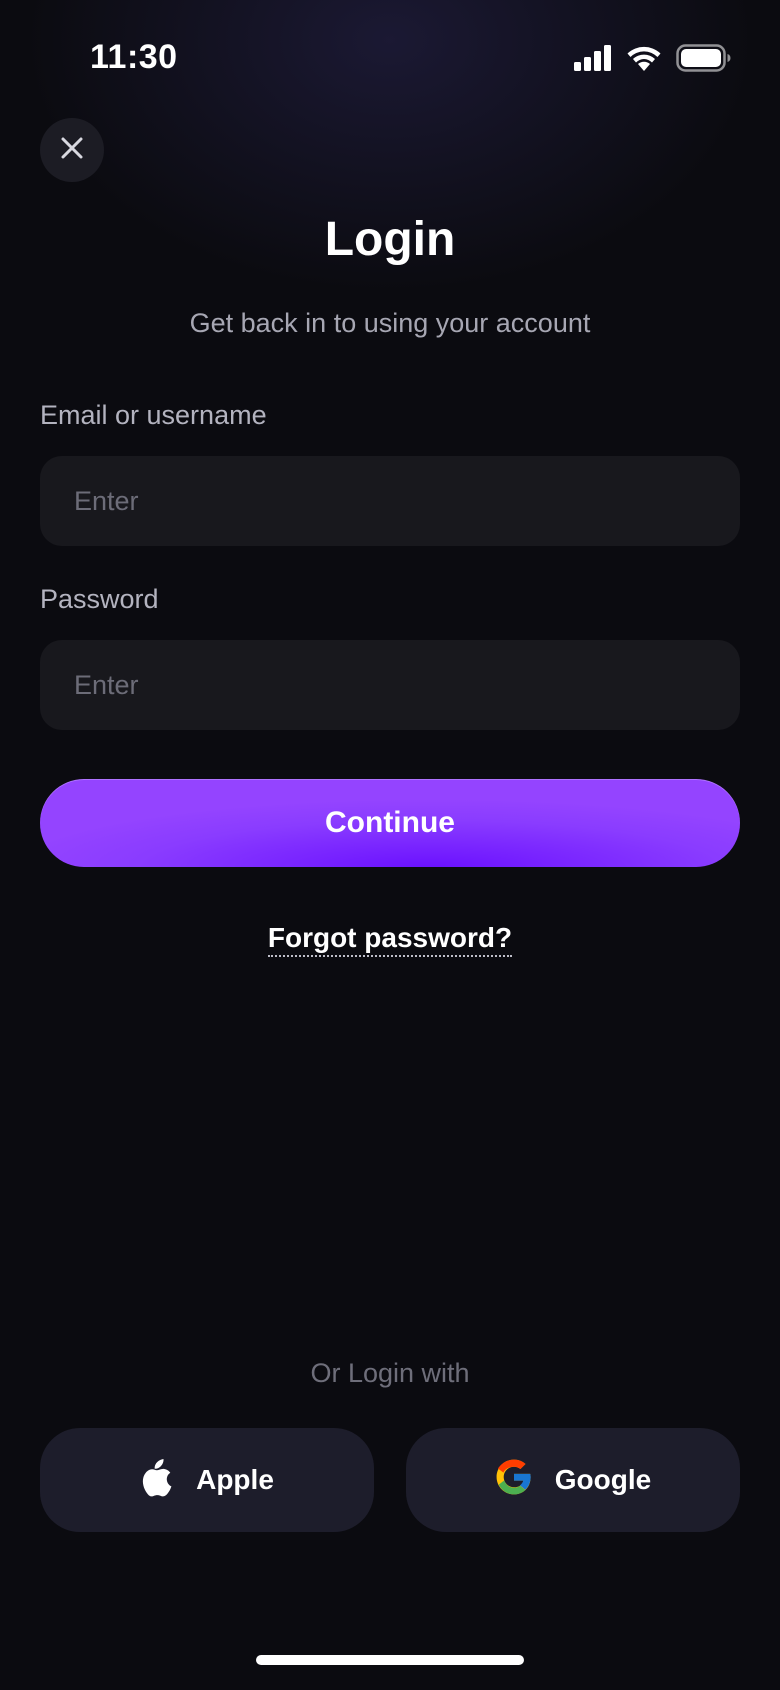 The image size is (780, 1690). Describe the element at coordinates (134, 57) in the screenshot. I see `status-time: 11:30` at that location.